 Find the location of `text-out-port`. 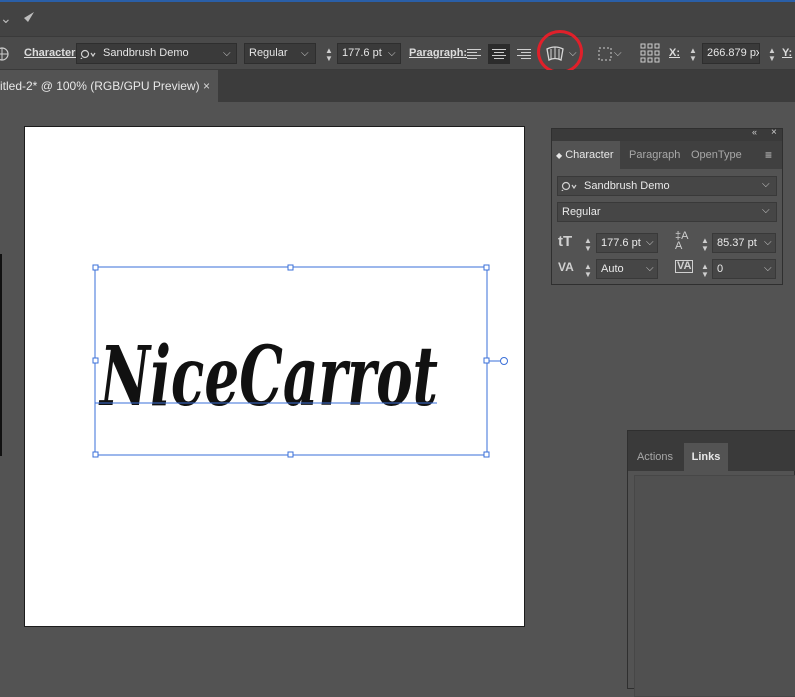

text-out-port is located at coordinates (504, 361).